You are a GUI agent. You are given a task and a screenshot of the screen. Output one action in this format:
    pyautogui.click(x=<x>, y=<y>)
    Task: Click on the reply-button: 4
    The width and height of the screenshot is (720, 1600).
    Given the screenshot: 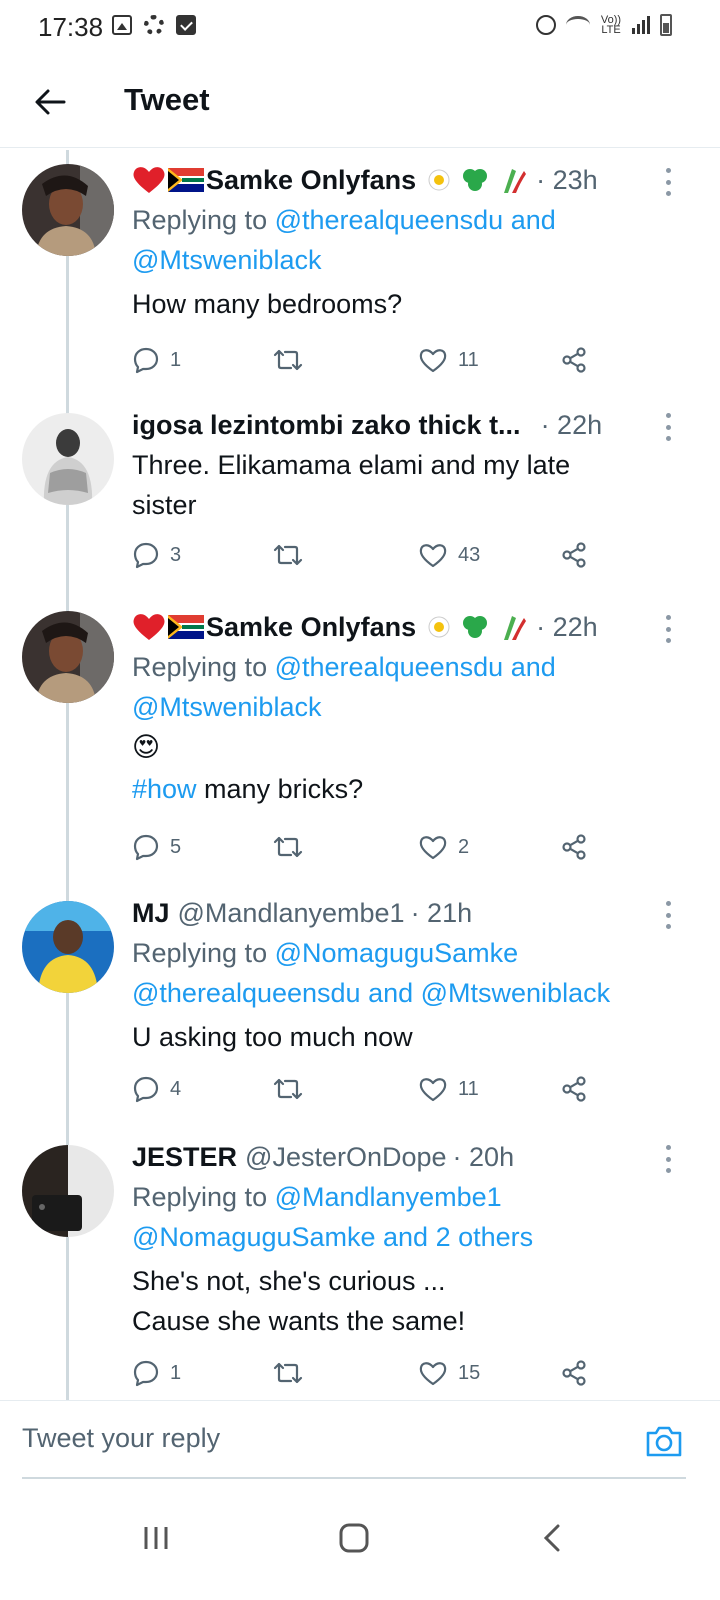 What is the action you would take?
    pyautogui.click(x=156, y=1089)
    